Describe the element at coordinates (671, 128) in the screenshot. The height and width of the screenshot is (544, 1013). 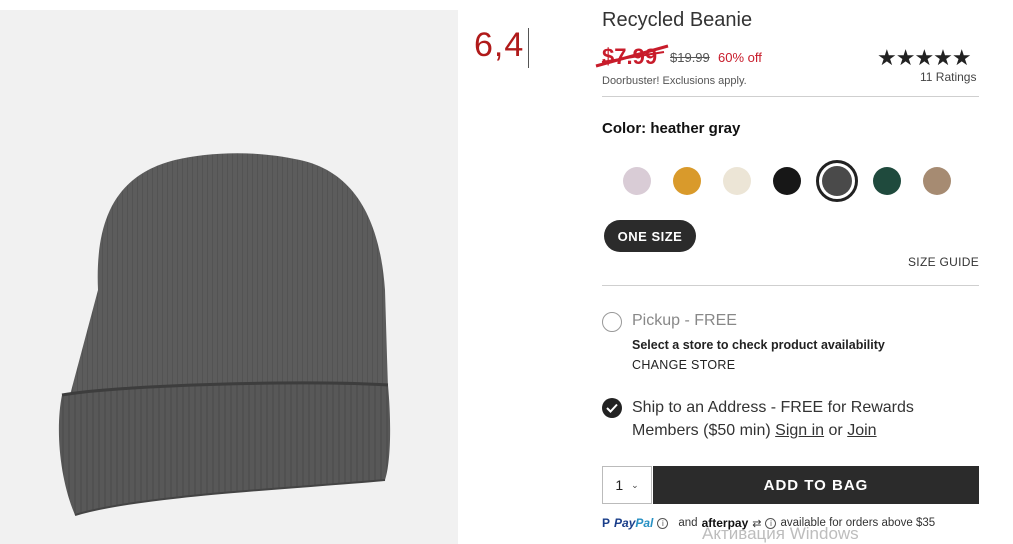
I see `color-label: Color: heather gray` at that location.